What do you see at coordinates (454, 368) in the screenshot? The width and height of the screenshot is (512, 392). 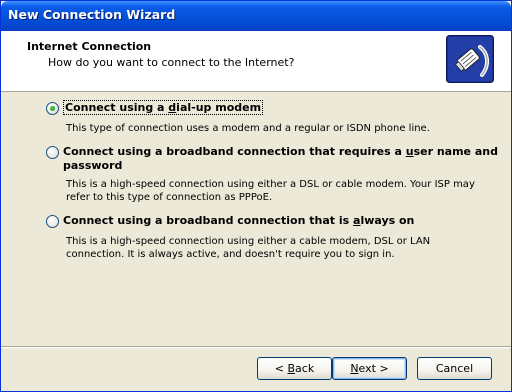 I see `cancel-button: Cancel` at bounding box center [454, 368].